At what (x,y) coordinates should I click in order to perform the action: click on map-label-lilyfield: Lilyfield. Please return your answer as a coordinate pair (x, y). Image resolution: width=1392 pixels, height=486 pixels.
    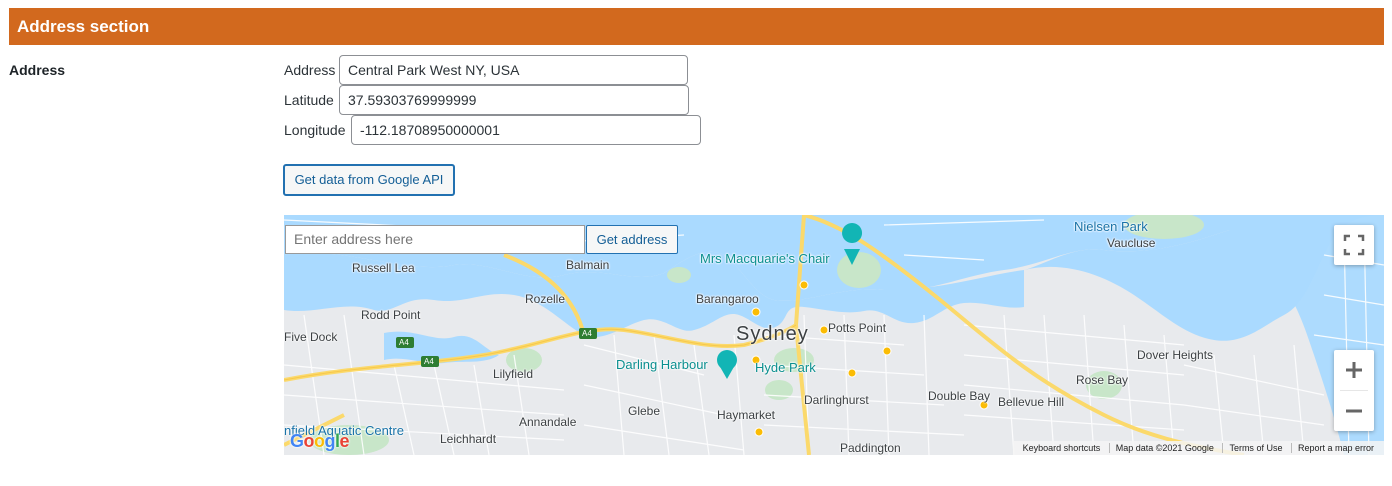
    Looking at the image, I should click on (513, 374).